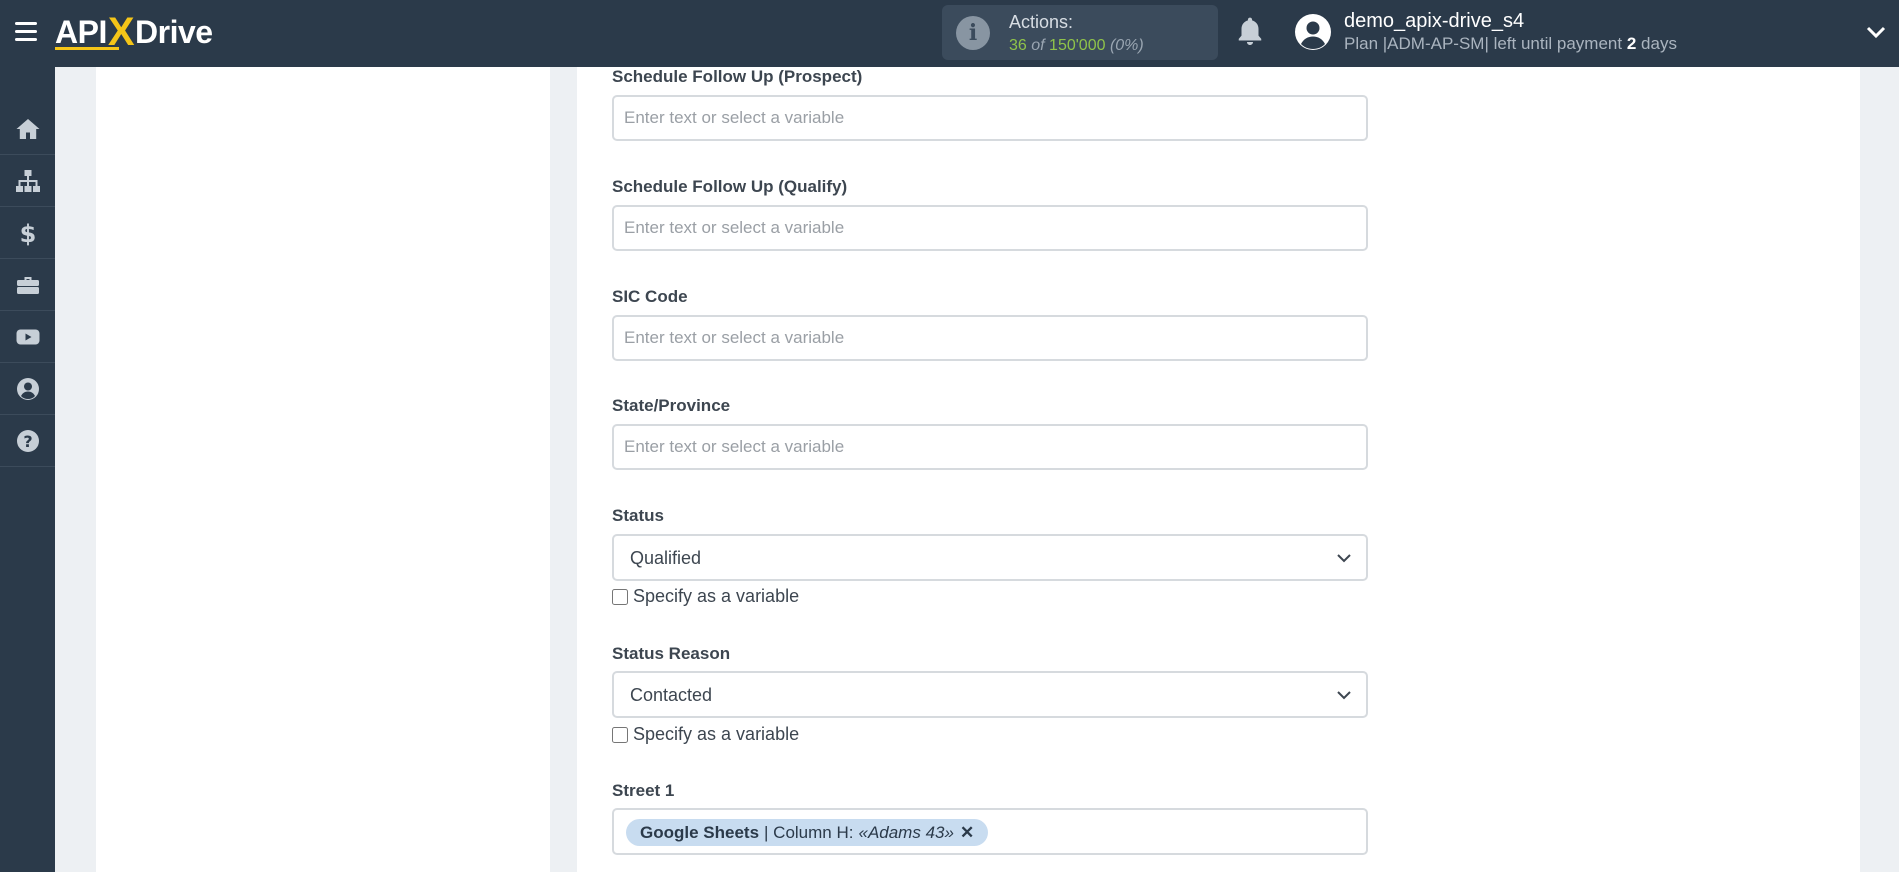 The image size is (1899, 872). I want to click on actions-total: 150'000, so click(1077, 45).